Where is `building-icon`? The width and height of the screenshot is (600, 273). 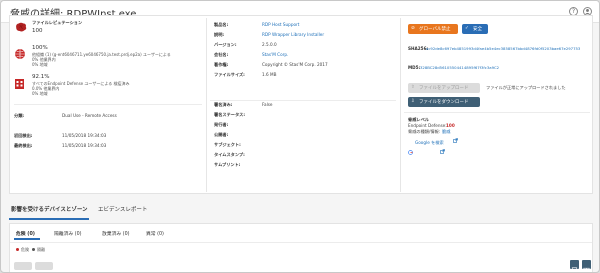 building-icon is located at coordinates (19, 83).